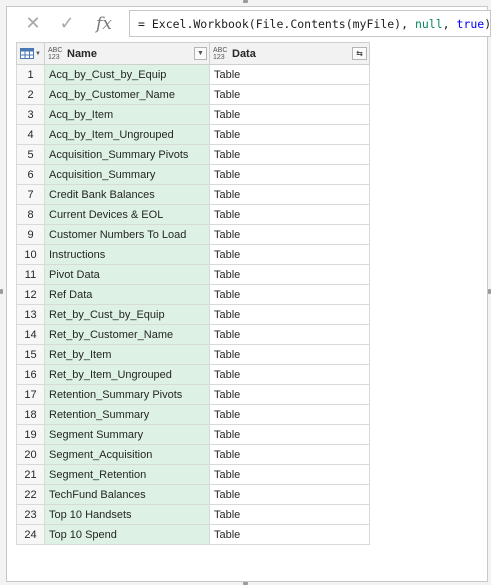 Image resolution: width=491 pixels, height=585 pixels. What do you see at coordinates (127, 254) in the screenshot?
I see `name-cell: Instructions` at bounding box center [127, 254].